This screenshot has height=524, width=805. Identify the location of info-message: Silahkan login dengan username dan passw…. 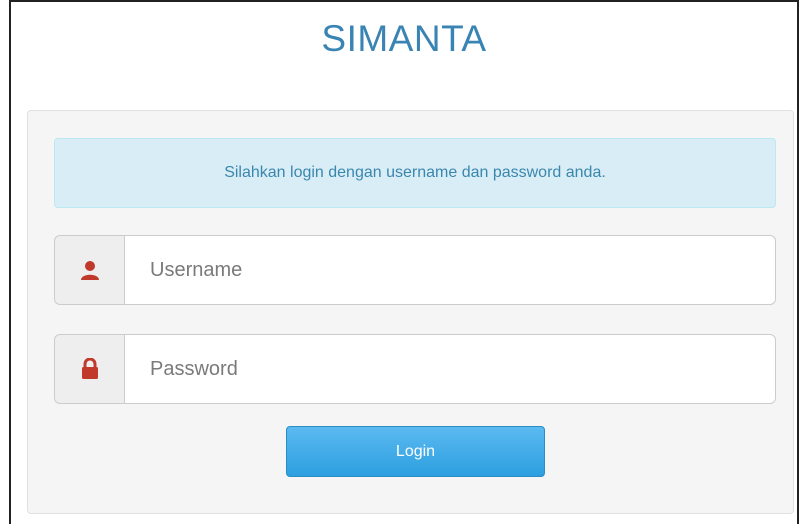
(415, 172).